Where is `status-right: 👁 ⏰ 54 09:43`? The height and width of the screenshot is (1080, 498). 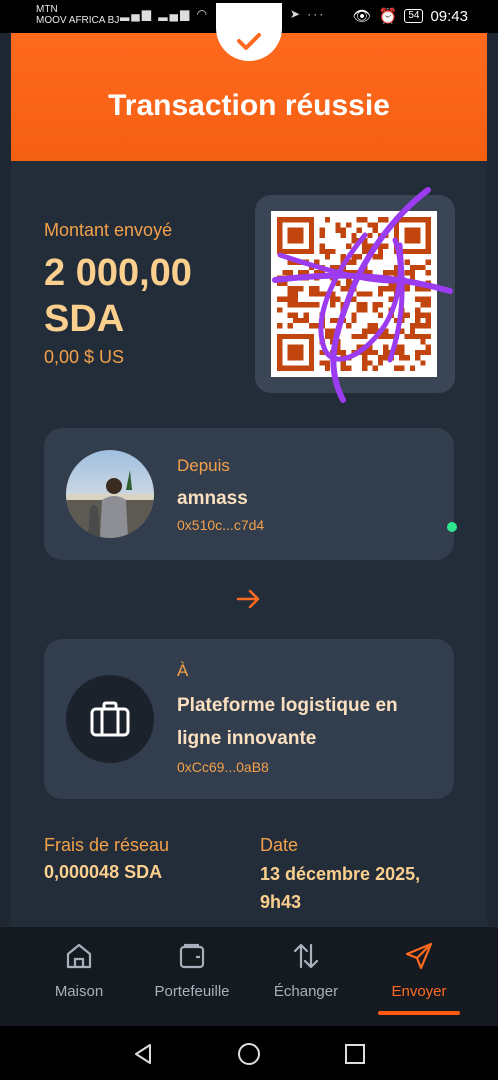
status-right: 👁 ⏰ 54 09:43 is located at coordinates (410, 16).